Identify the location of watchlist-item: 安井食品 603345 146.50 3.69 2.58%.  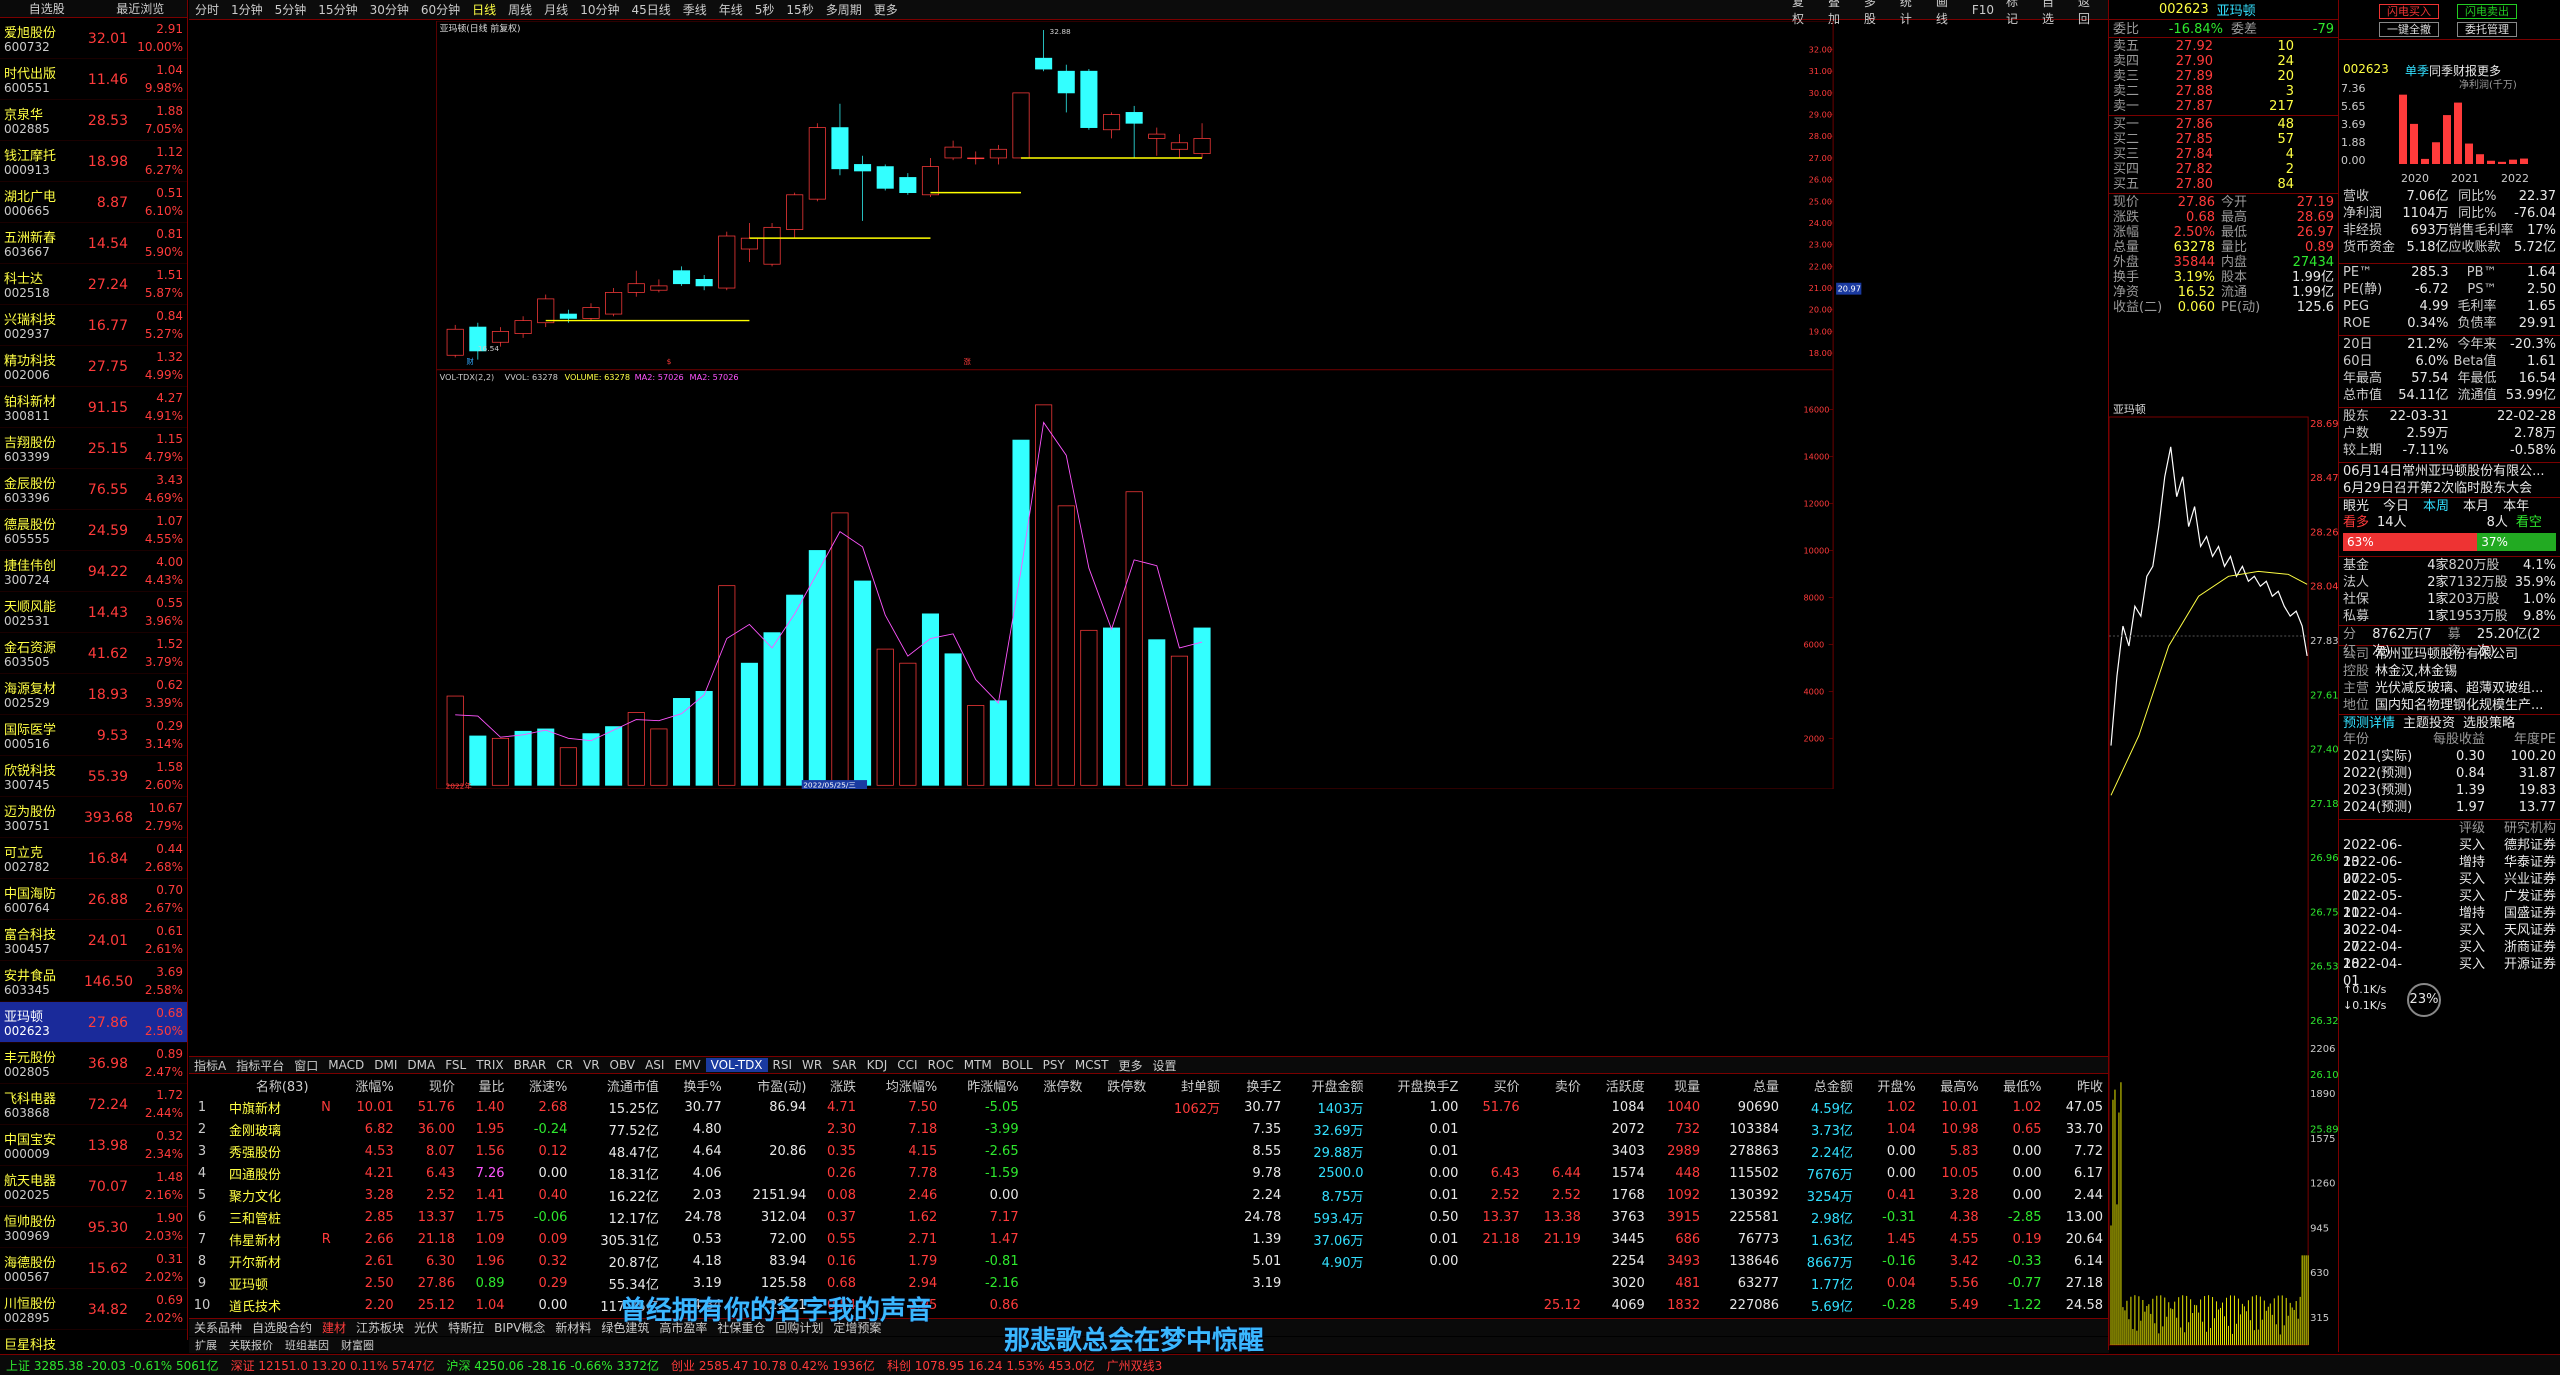
(93, 981).